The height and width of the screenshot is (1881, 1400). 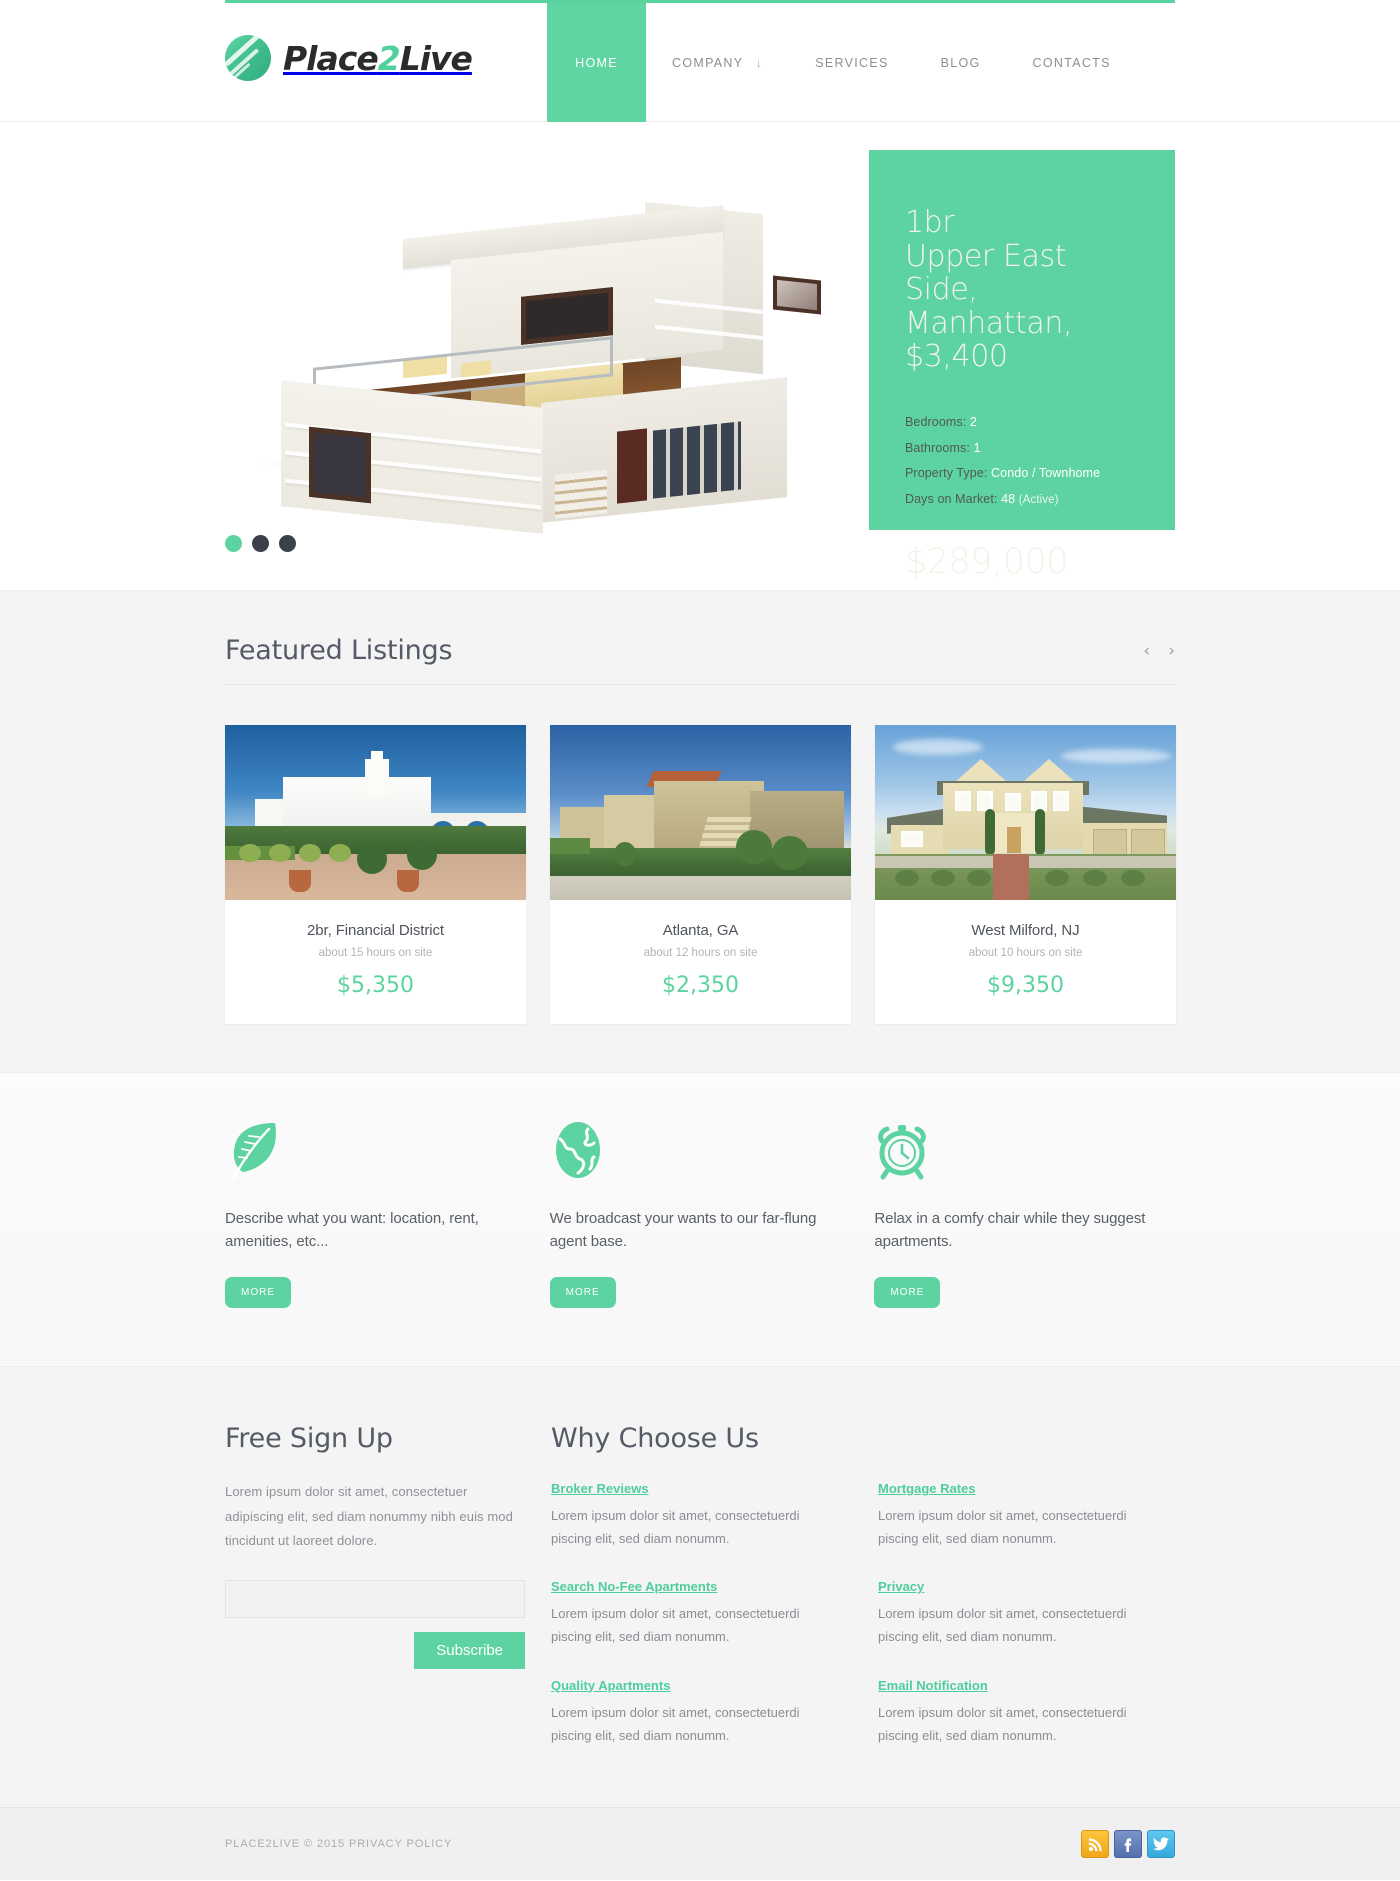 I want to click on carousel-nav: ‹ ›, so click(x=1159, y=654).